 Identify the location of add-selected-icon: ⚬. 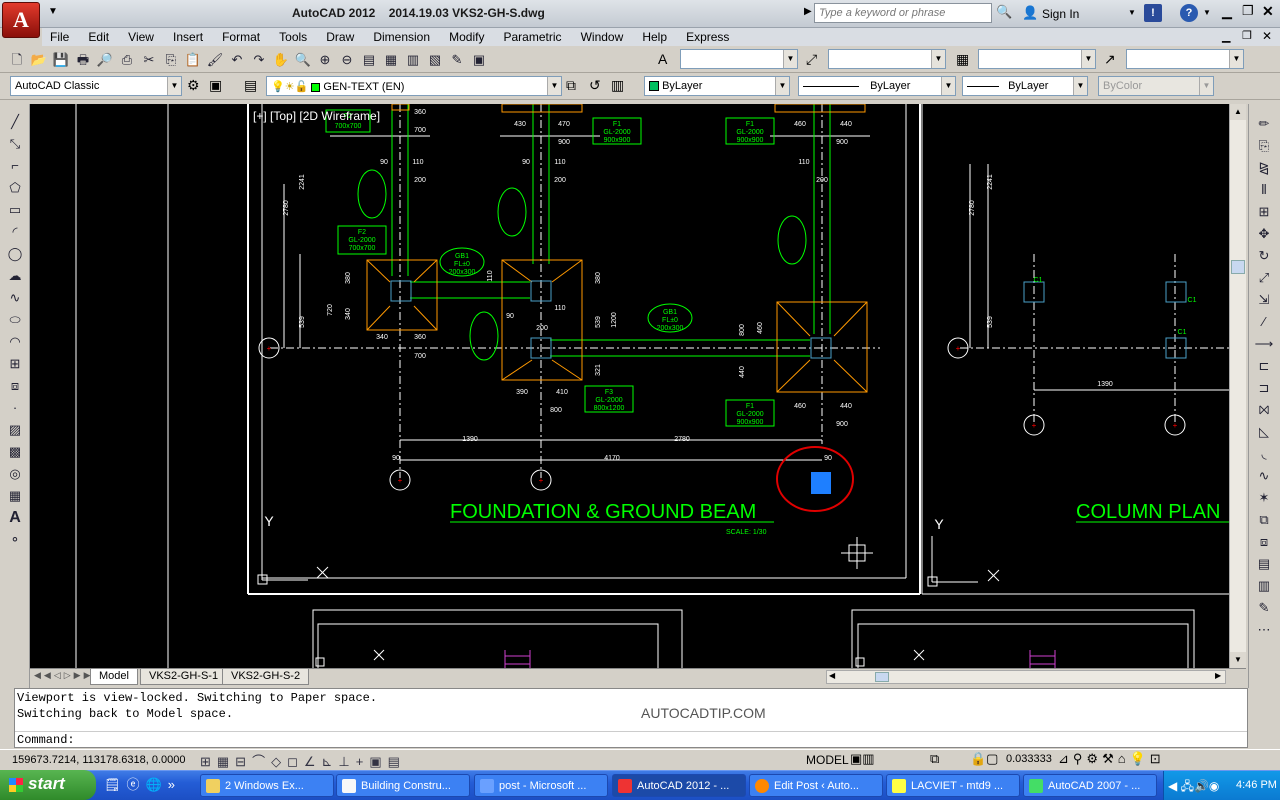
(15, 539).